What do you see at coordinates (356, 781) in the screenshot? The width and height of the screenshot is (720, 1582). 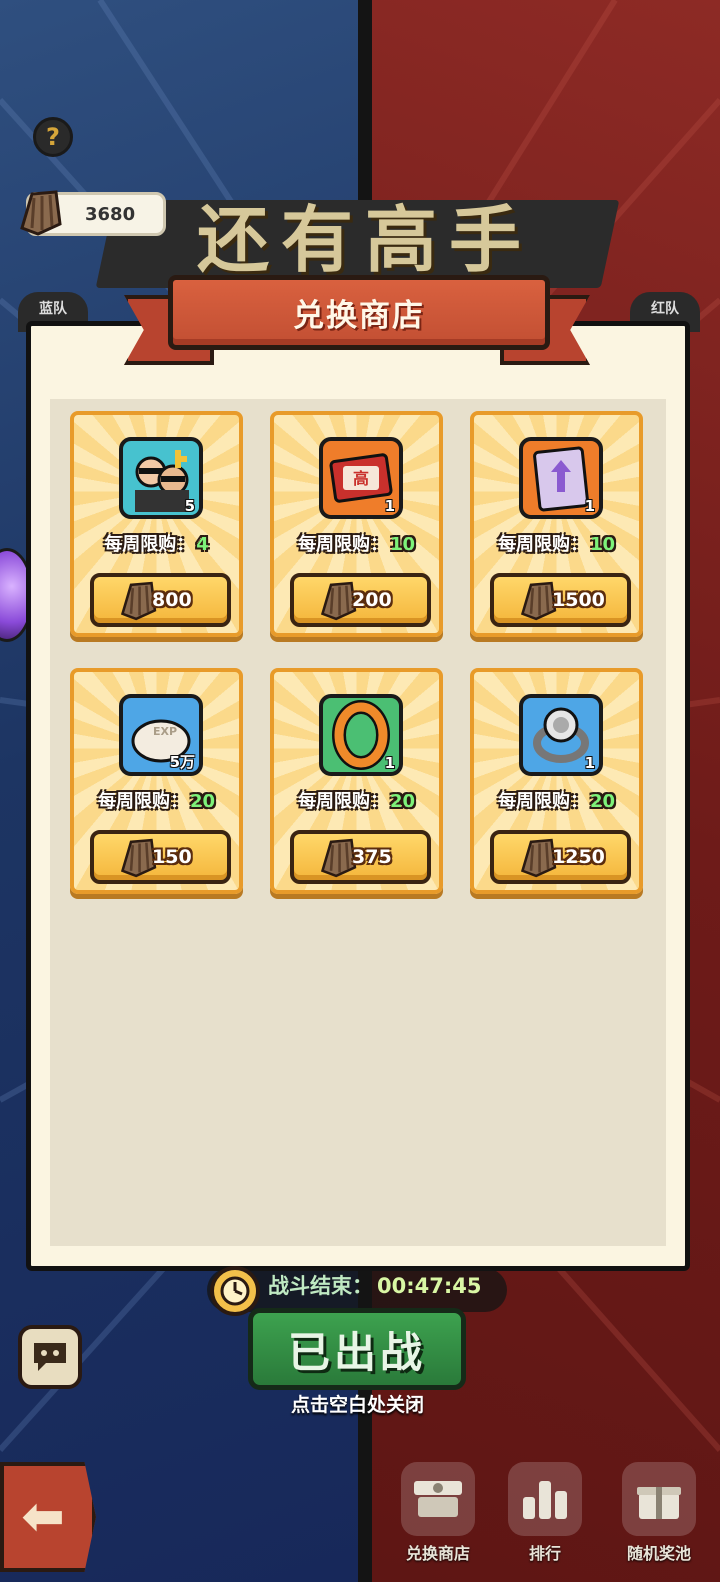 I see `shop-item-card: 1 每周限购： 20 375` at bounding box center [356, 781].